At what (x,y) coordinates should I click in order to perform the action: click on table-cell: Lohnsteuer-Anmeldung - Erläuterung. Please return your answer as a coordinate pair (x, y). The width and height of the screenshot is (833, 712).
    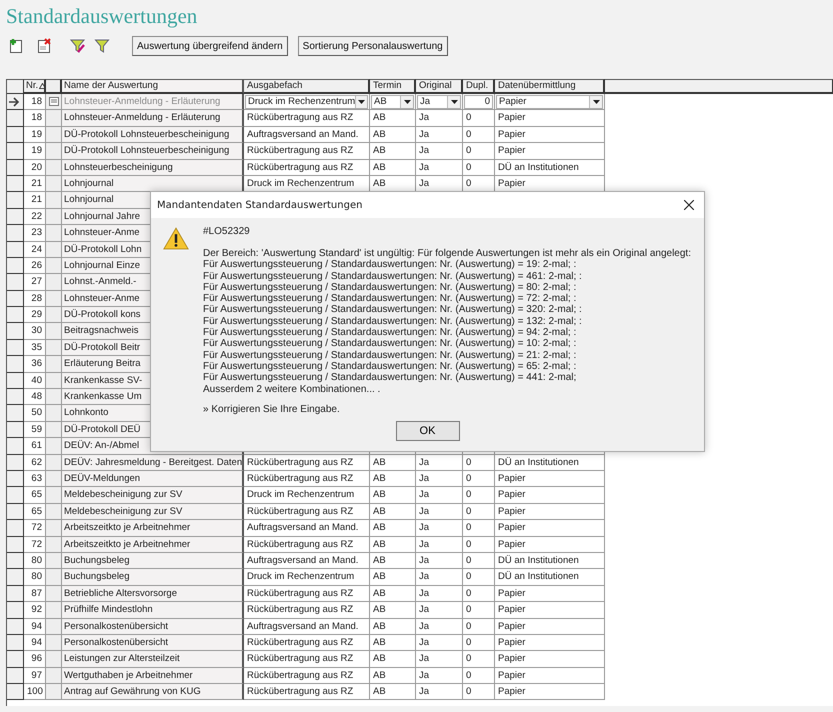
    Looking at the image, I should click on (153, 118).